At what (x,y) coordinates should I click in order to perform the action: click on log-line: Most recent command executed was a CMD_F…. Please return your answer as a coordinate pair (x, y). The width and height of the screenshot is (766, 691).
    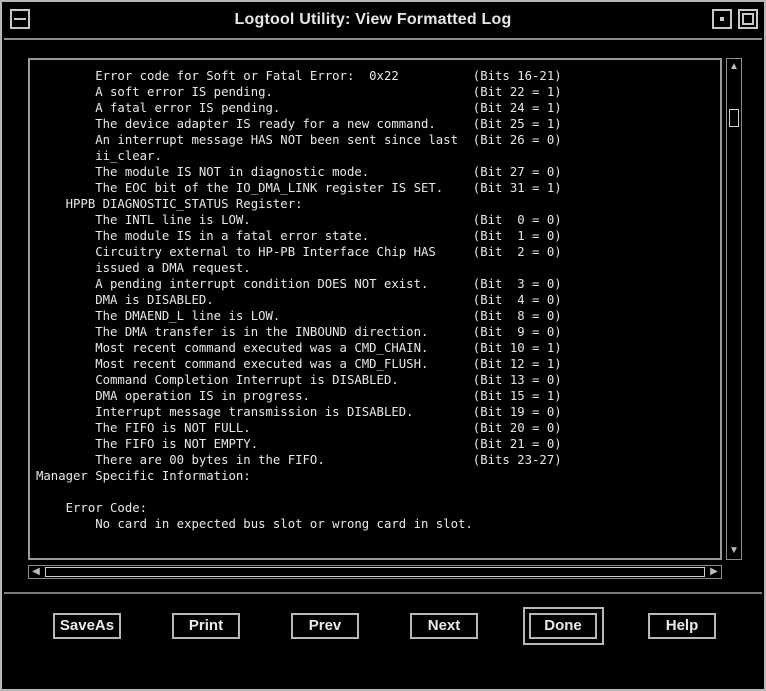
    Looking at the image, I should click on (299, 364).